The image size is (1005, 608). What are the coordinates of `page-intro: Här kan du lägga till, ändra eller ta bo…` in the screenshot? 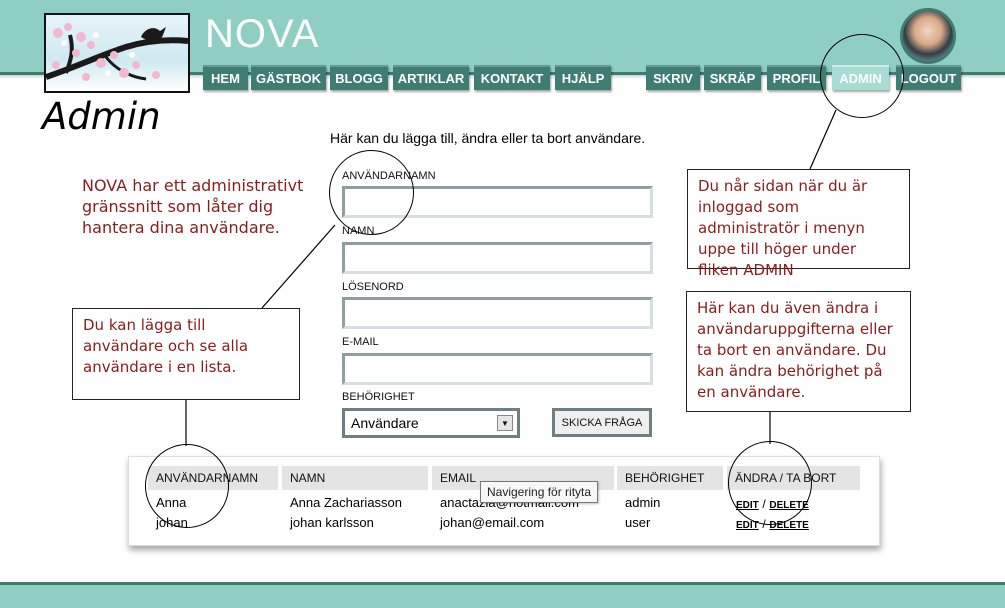 It's located at (488, 138).